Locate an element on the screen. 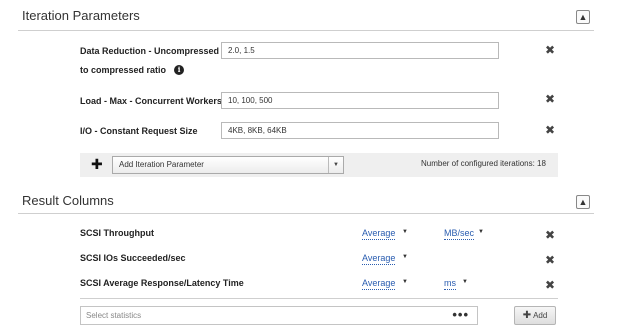  remove-request-size-button: ✖ is located at coordinates (550, 130).